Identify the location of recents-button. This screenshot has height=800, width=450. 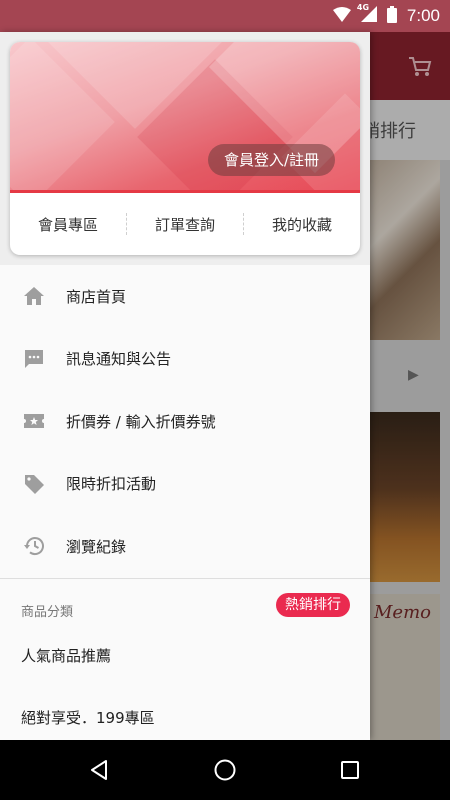
(350, 770).